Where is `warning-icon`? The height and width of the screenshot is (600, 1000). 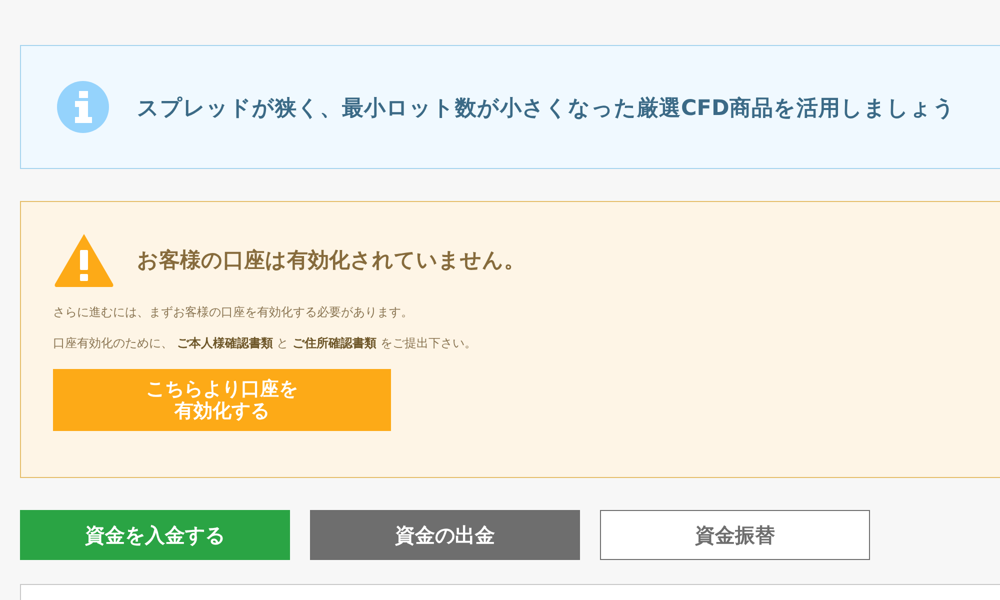 warning-icon is located at coordinates (84, 260).